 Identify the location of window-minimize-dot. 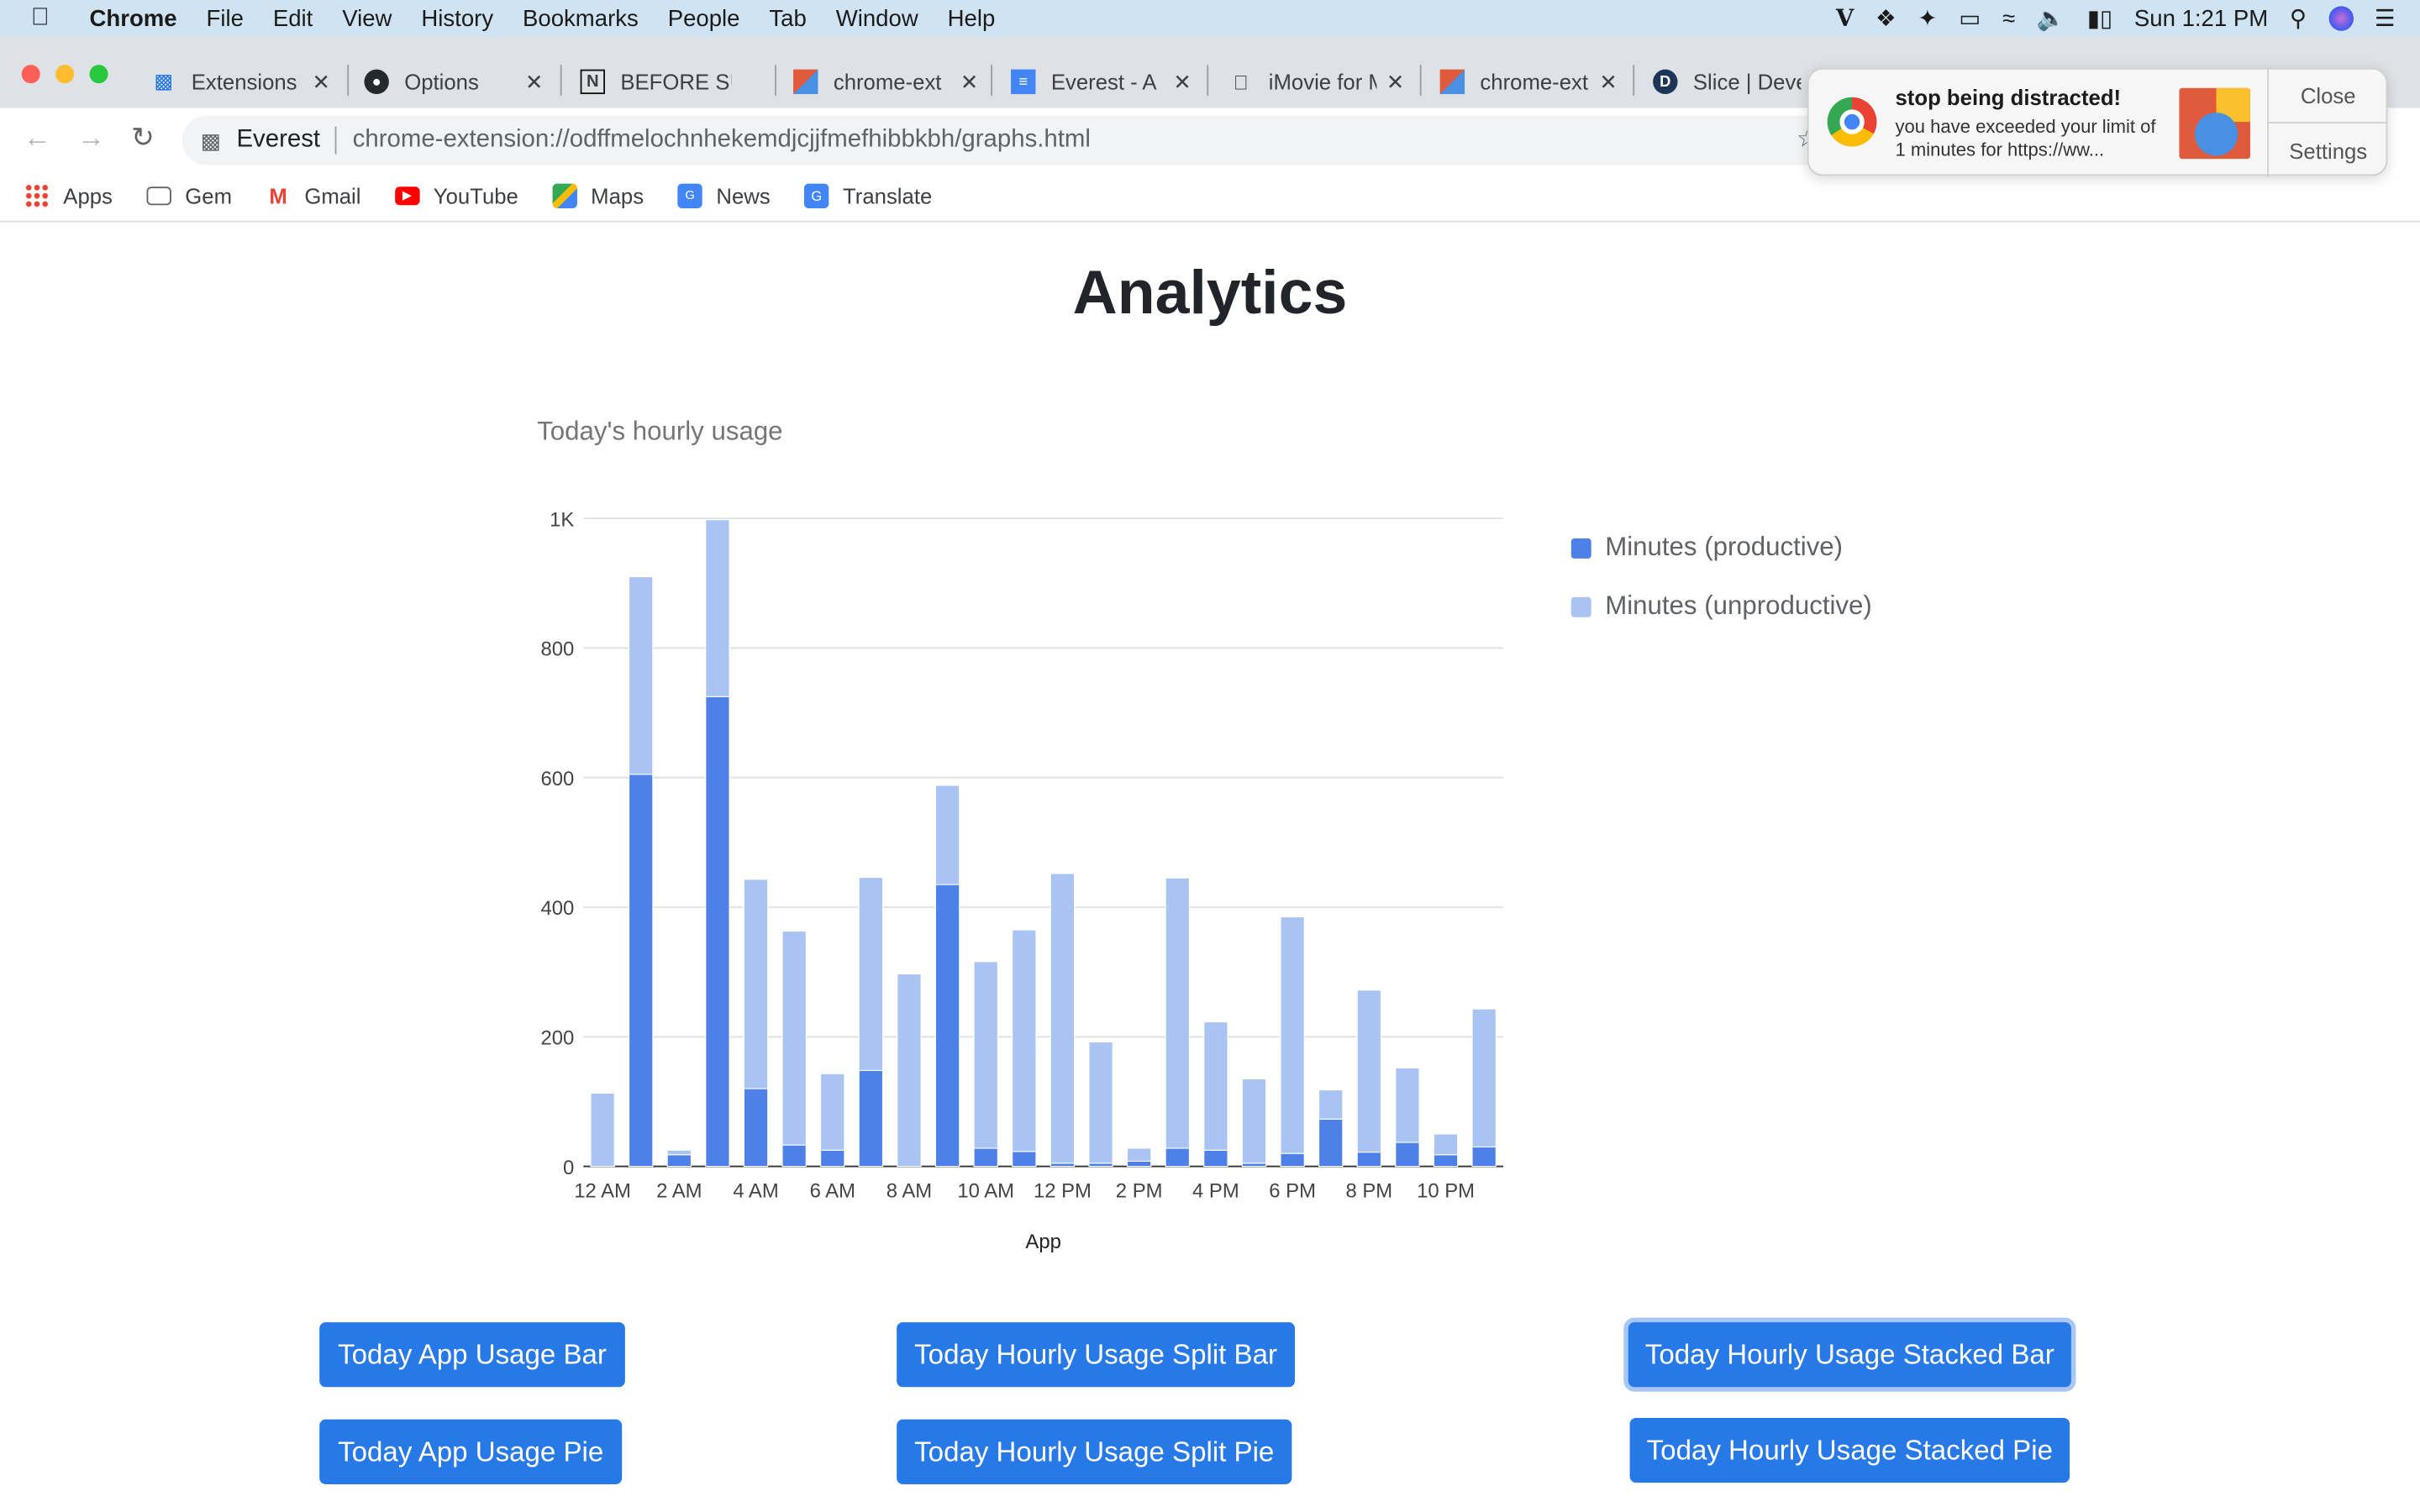
(65, 74).